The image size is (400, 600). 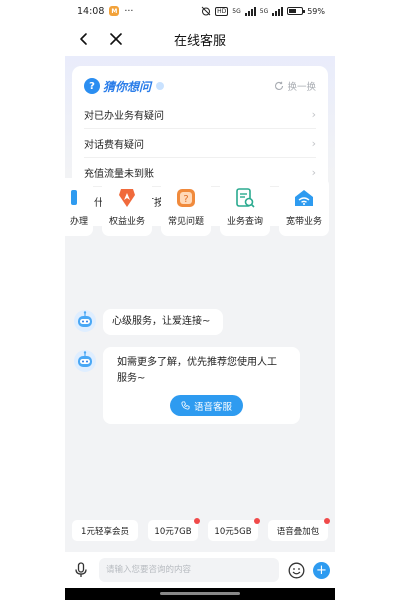 I want to click on battery-level, so click(x=293, y=11).